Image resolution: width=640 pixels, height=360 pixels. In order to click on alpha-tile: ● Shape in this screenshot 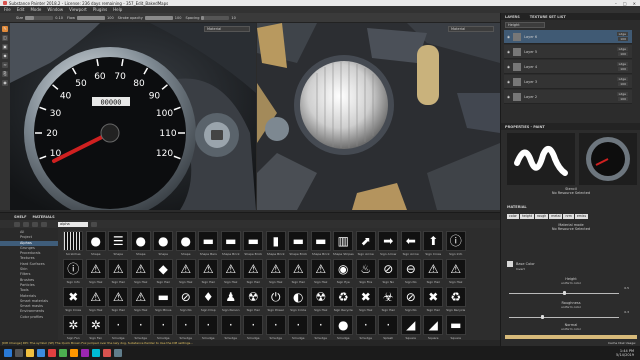, I will do `click(186, 245)`.